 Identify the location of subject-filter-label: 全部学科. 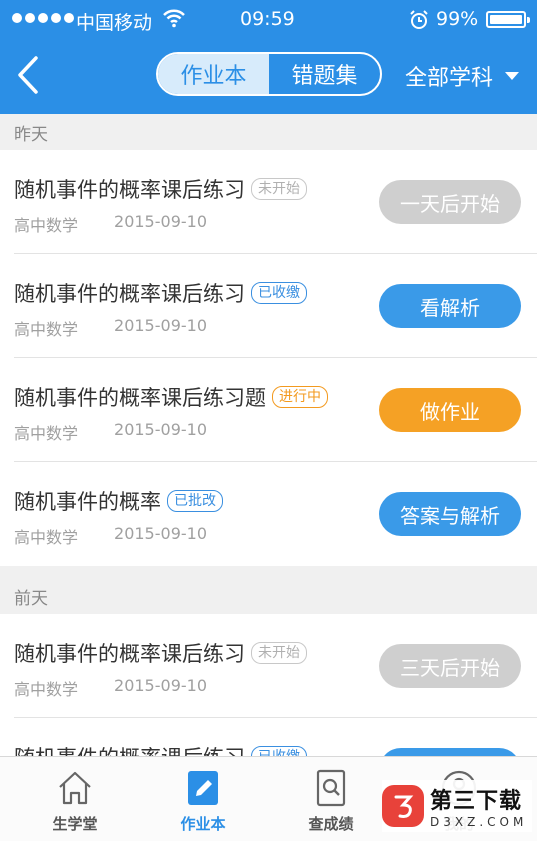
(449, 78).